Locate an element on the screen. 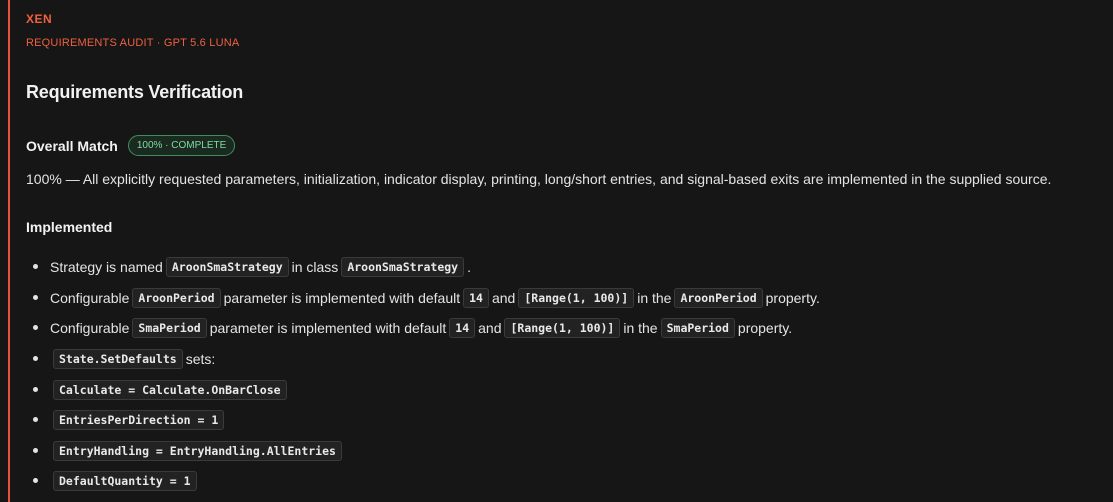 The height and width of the screenshot is (502, 1113). item-text: sets: is located at coordinates (200, 359).